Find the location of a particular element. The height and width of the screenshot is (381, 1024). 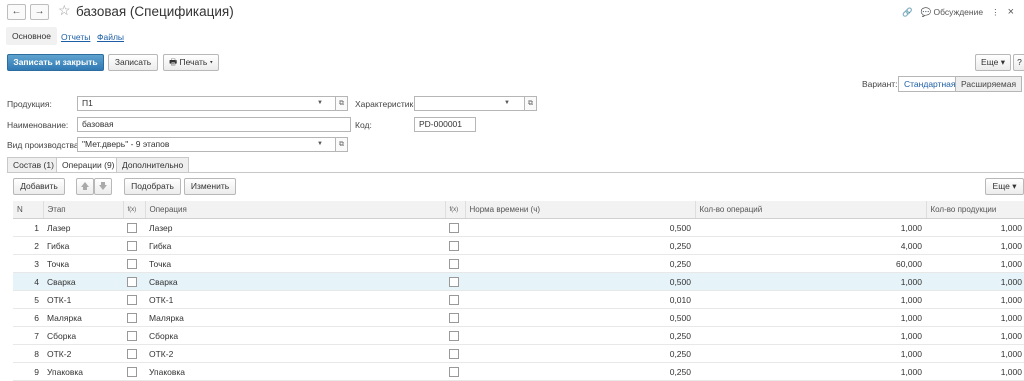

col-operation: Операция is located at coordinates (295, 210).